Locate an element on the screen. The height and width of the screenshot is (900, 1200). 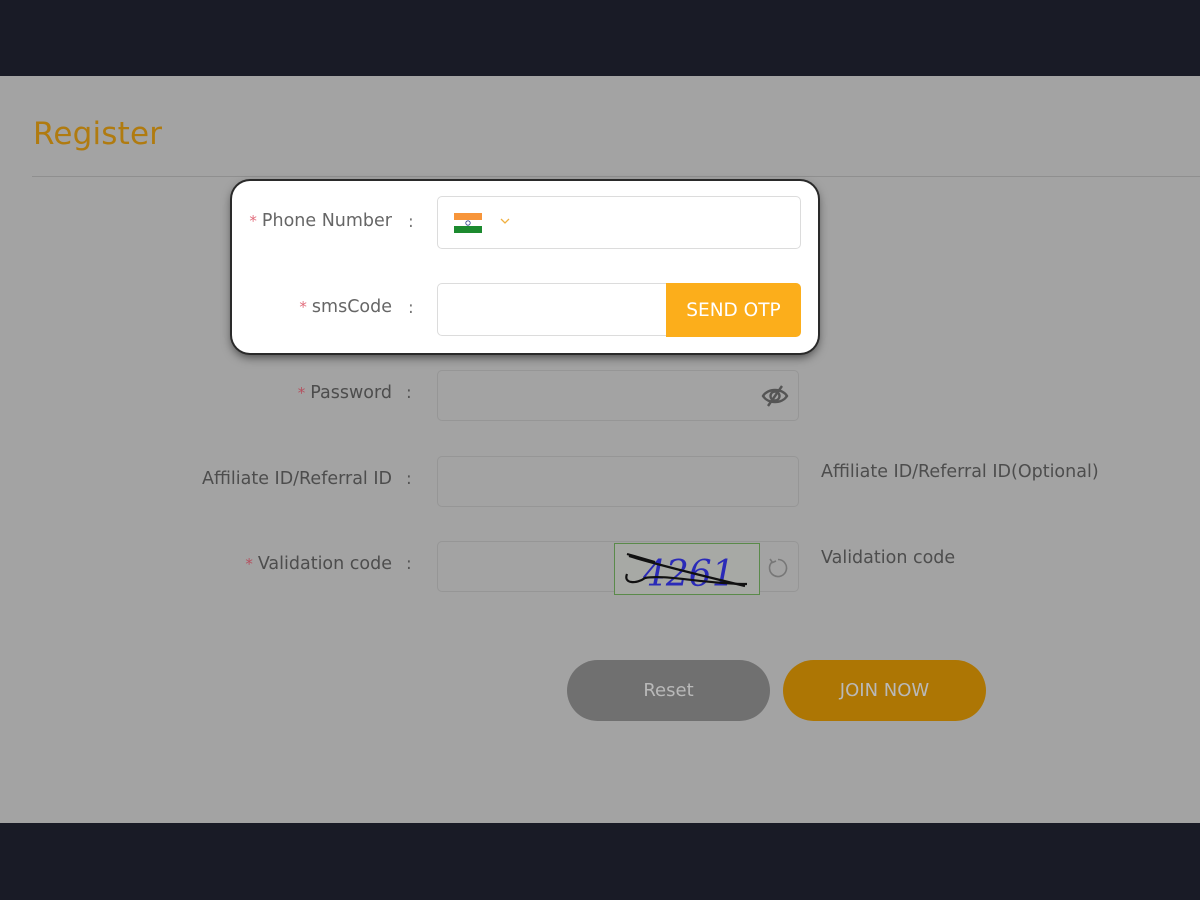
password-label: * Password is located at coordinates (344, 393).